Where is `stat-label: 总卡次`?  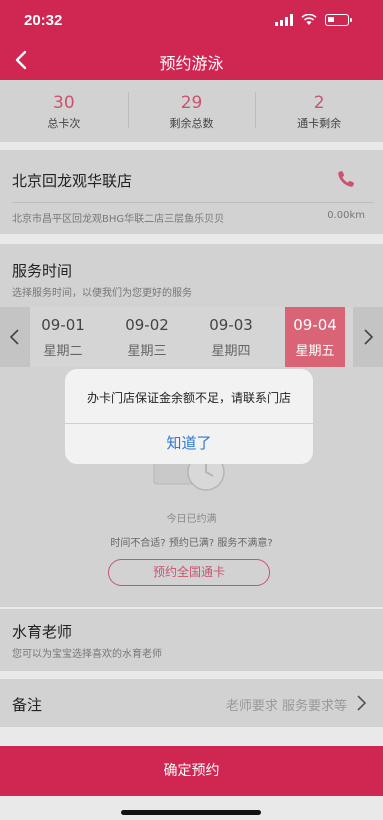
stat-label: 总卡次 is located at coordinates (64, 123).